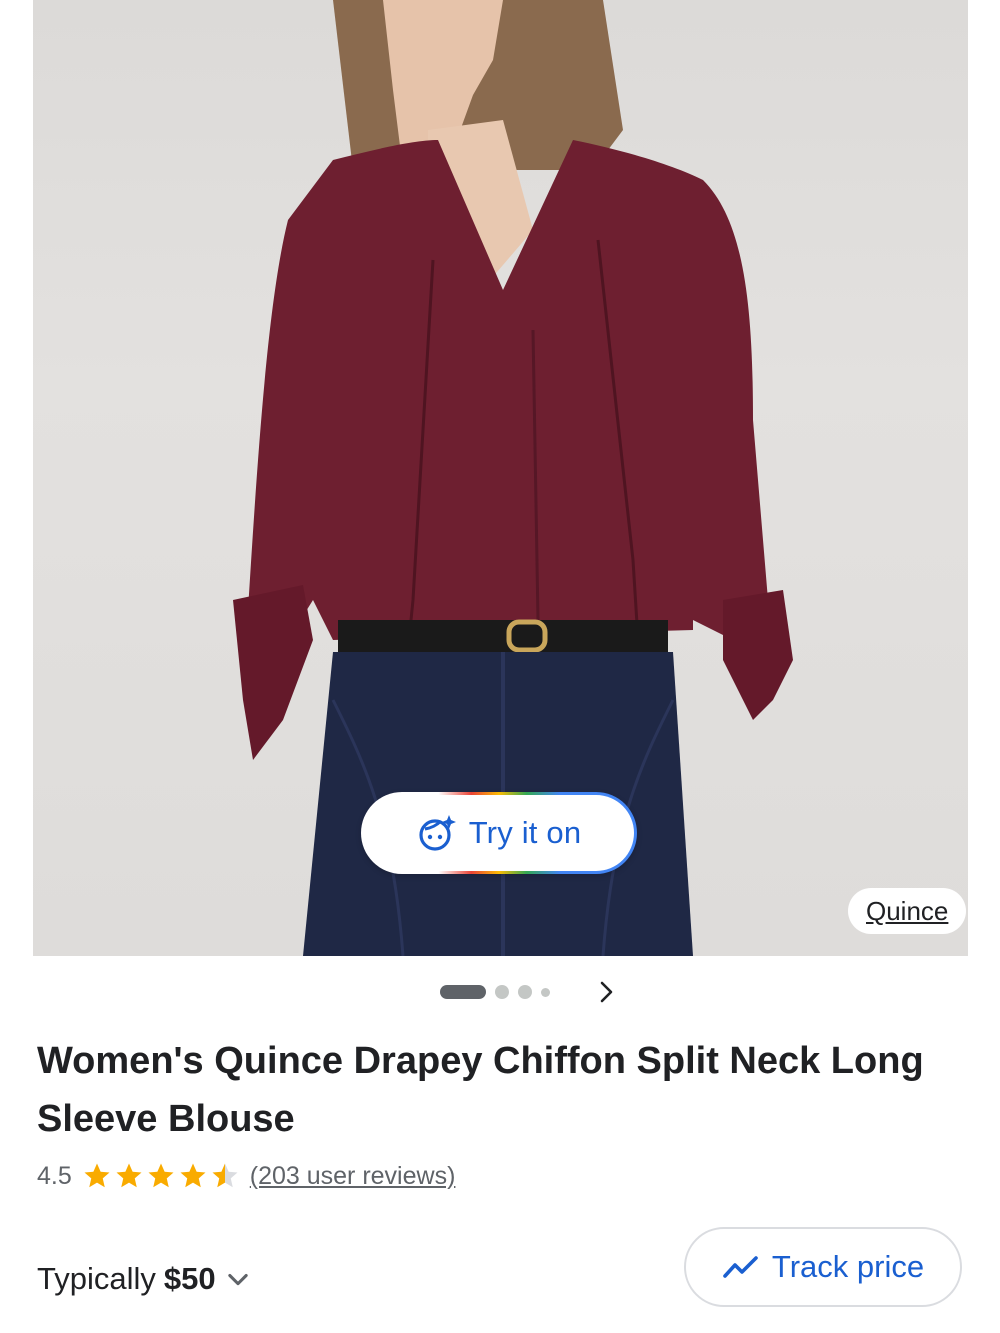  Describe the element at coordinates (740, 1267) in the screenshot. I see `trending-line-icon` at that location.